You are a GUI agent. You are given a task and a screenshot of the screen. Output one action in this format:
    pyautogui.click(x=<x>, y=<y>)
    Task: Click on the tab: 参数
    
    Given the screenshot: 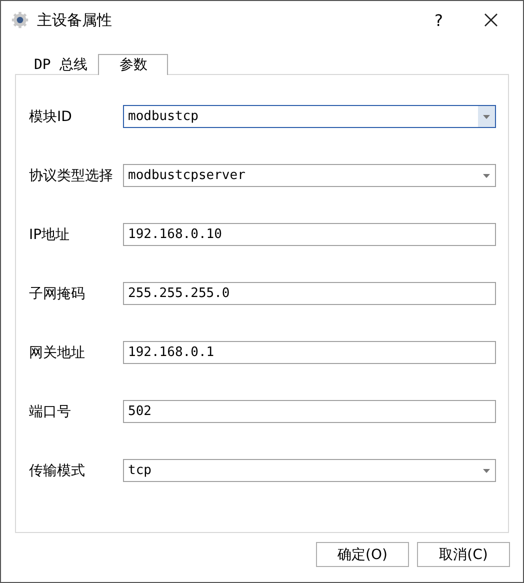 What is the action you would take?
    pyautogui.click(x=133, y=64)
    